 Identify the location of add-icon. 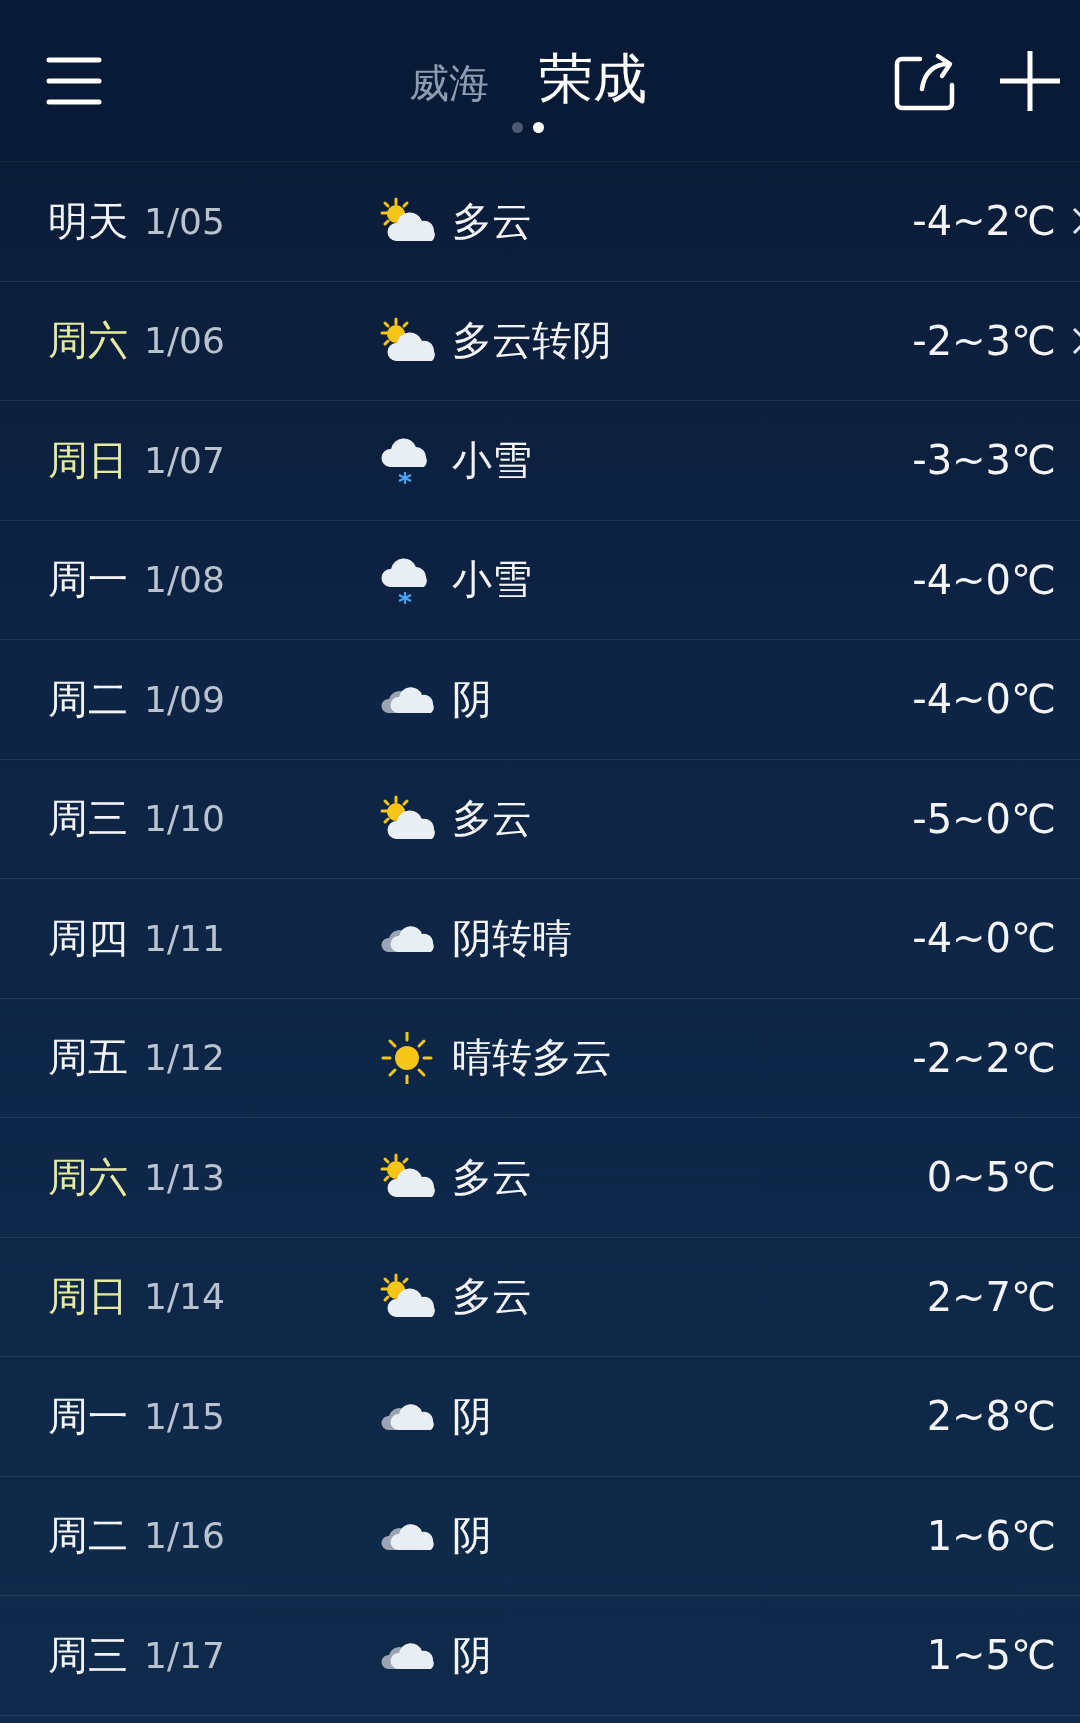
(1030, 80).